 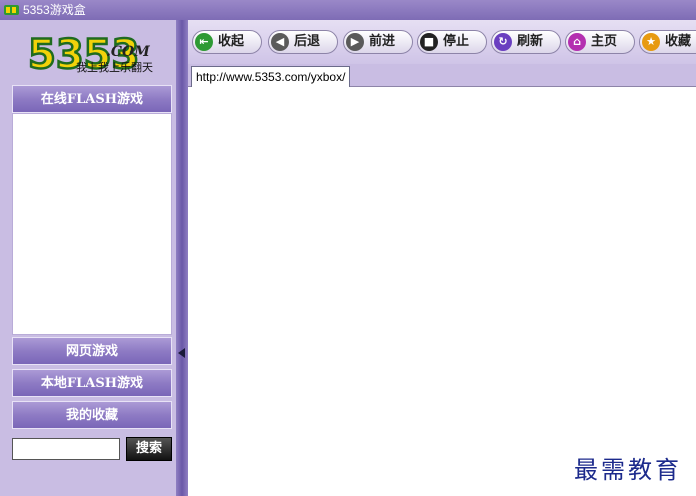 What do you see at coordinates (92, 99) in the screenshot?
I see `online-flash-panel-header: 在线FLASH游戏` at bounding box center [92, 99].